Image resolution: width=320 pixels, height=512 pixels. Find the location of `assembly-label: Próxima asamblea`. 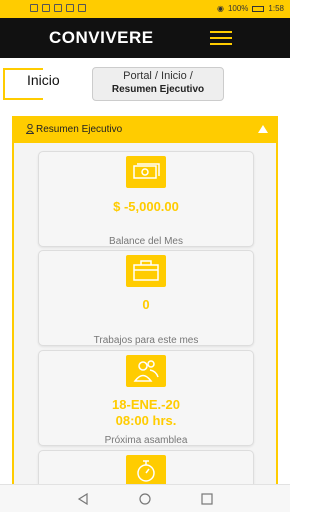

assembly-label: Próxima asamblea is located at coordinates (146, 440).